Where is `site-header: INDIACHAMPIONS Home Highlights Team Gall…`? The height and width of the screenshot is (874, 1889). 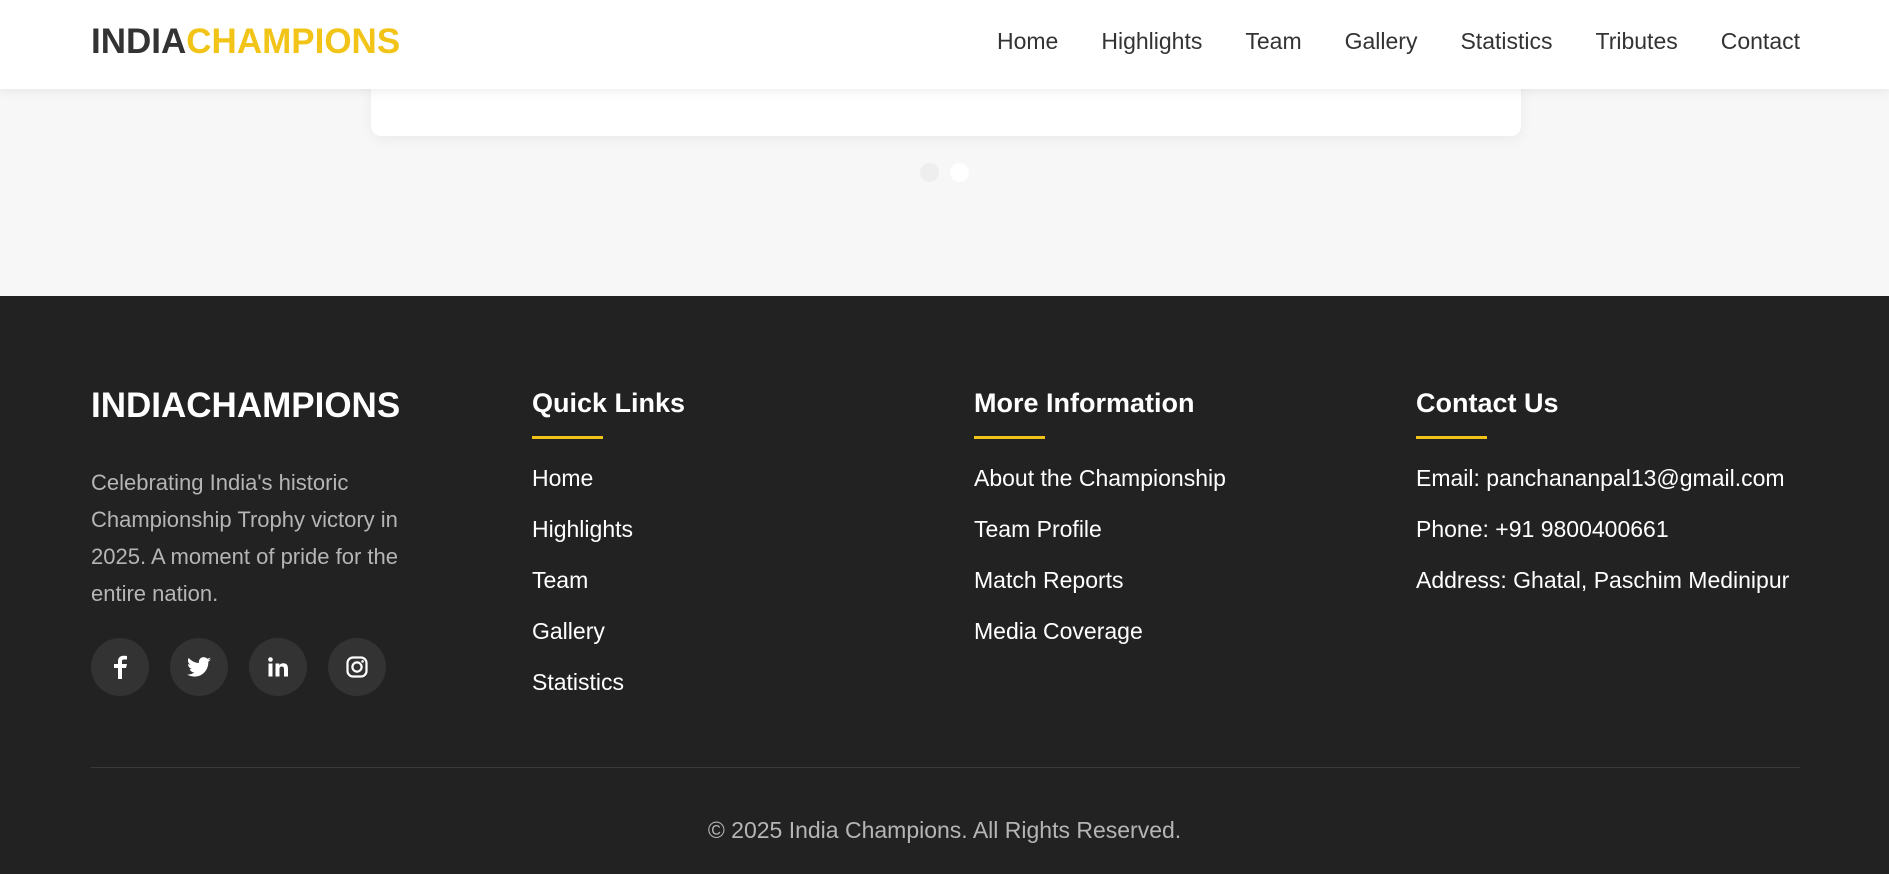
site-header: INDIACHAMPIONS Home Highlights Team Gall… is located at coordinates (944, 44).